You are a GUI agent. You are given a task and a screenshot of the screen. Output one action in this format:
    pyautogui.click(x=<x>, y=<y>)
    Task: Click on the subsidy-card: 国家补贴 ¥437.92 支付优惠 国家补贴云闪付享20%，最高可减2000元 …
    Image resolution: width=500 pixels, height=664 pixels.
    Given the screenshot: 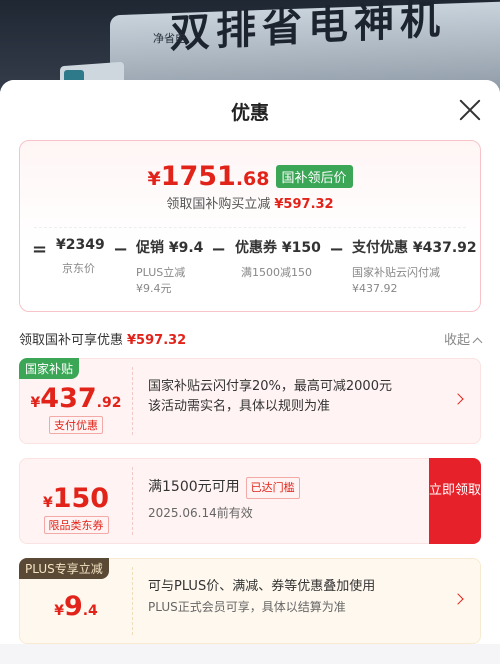 What is the action you would take?
    pyautogui.click(x=250, y=401)
    